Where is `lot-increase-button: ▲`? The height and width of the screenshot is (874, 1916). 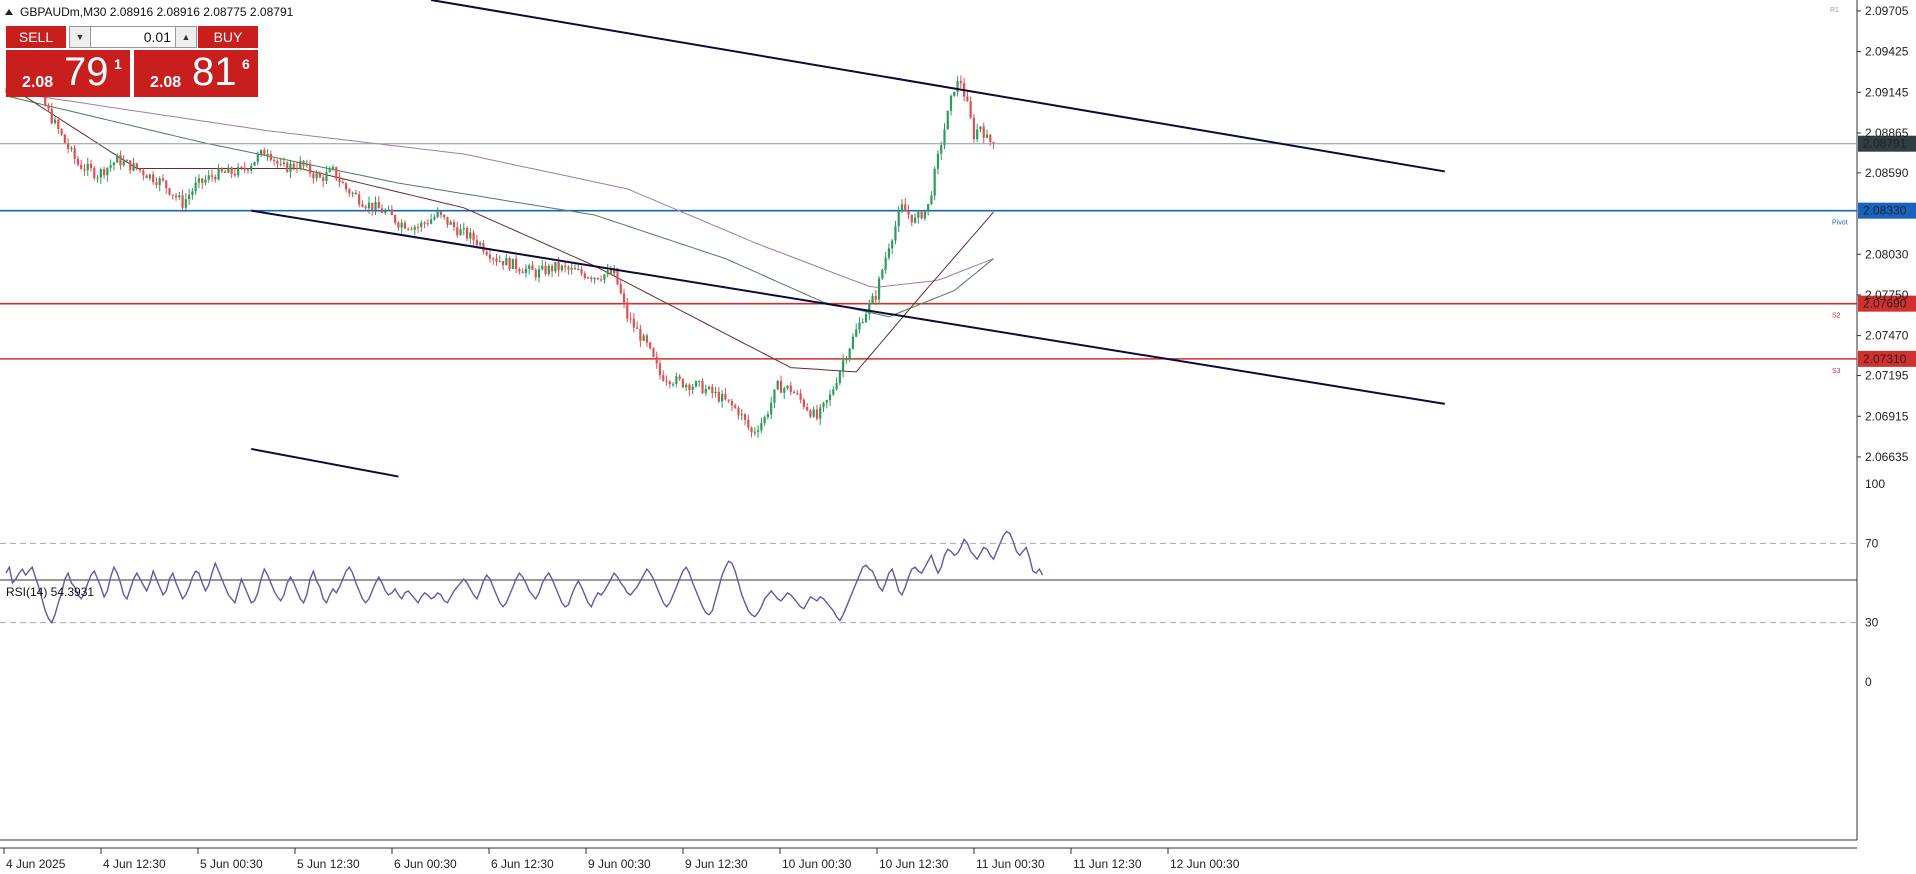 lot-increase-button: ▲ is located at coordinates (186, 37).